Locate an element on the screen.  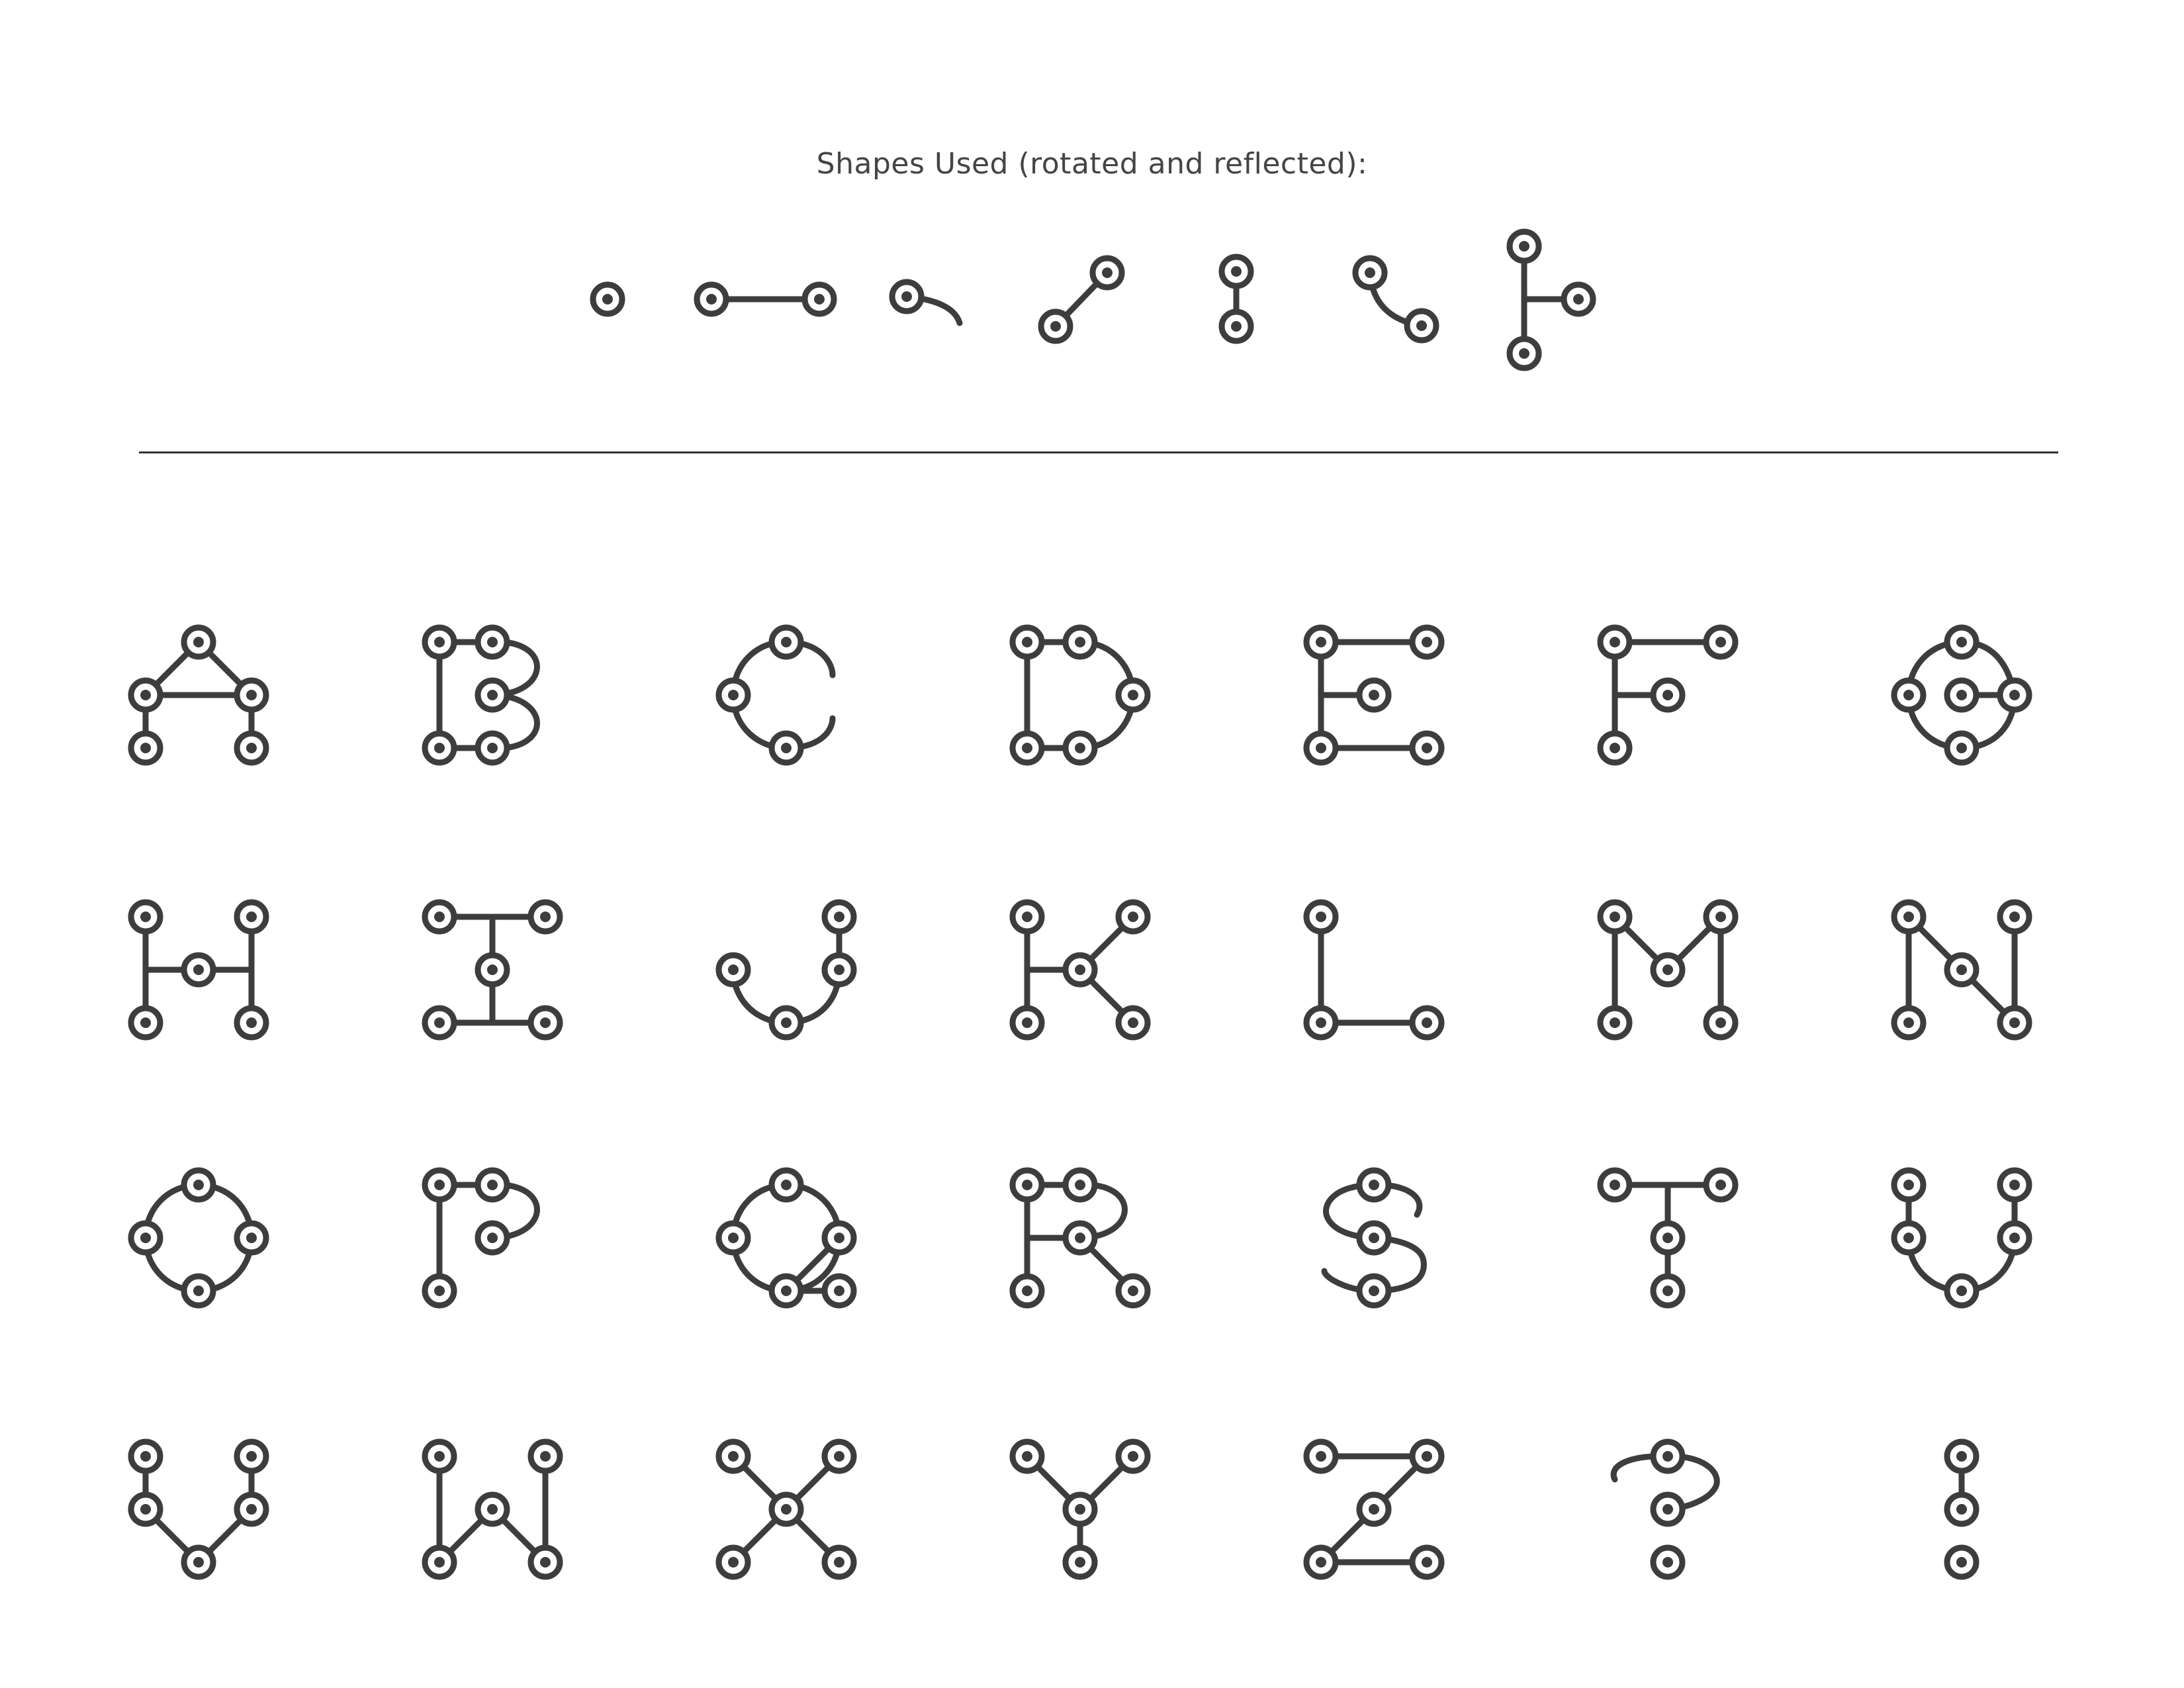
glyph-e is located at coordinates (1374, 695).